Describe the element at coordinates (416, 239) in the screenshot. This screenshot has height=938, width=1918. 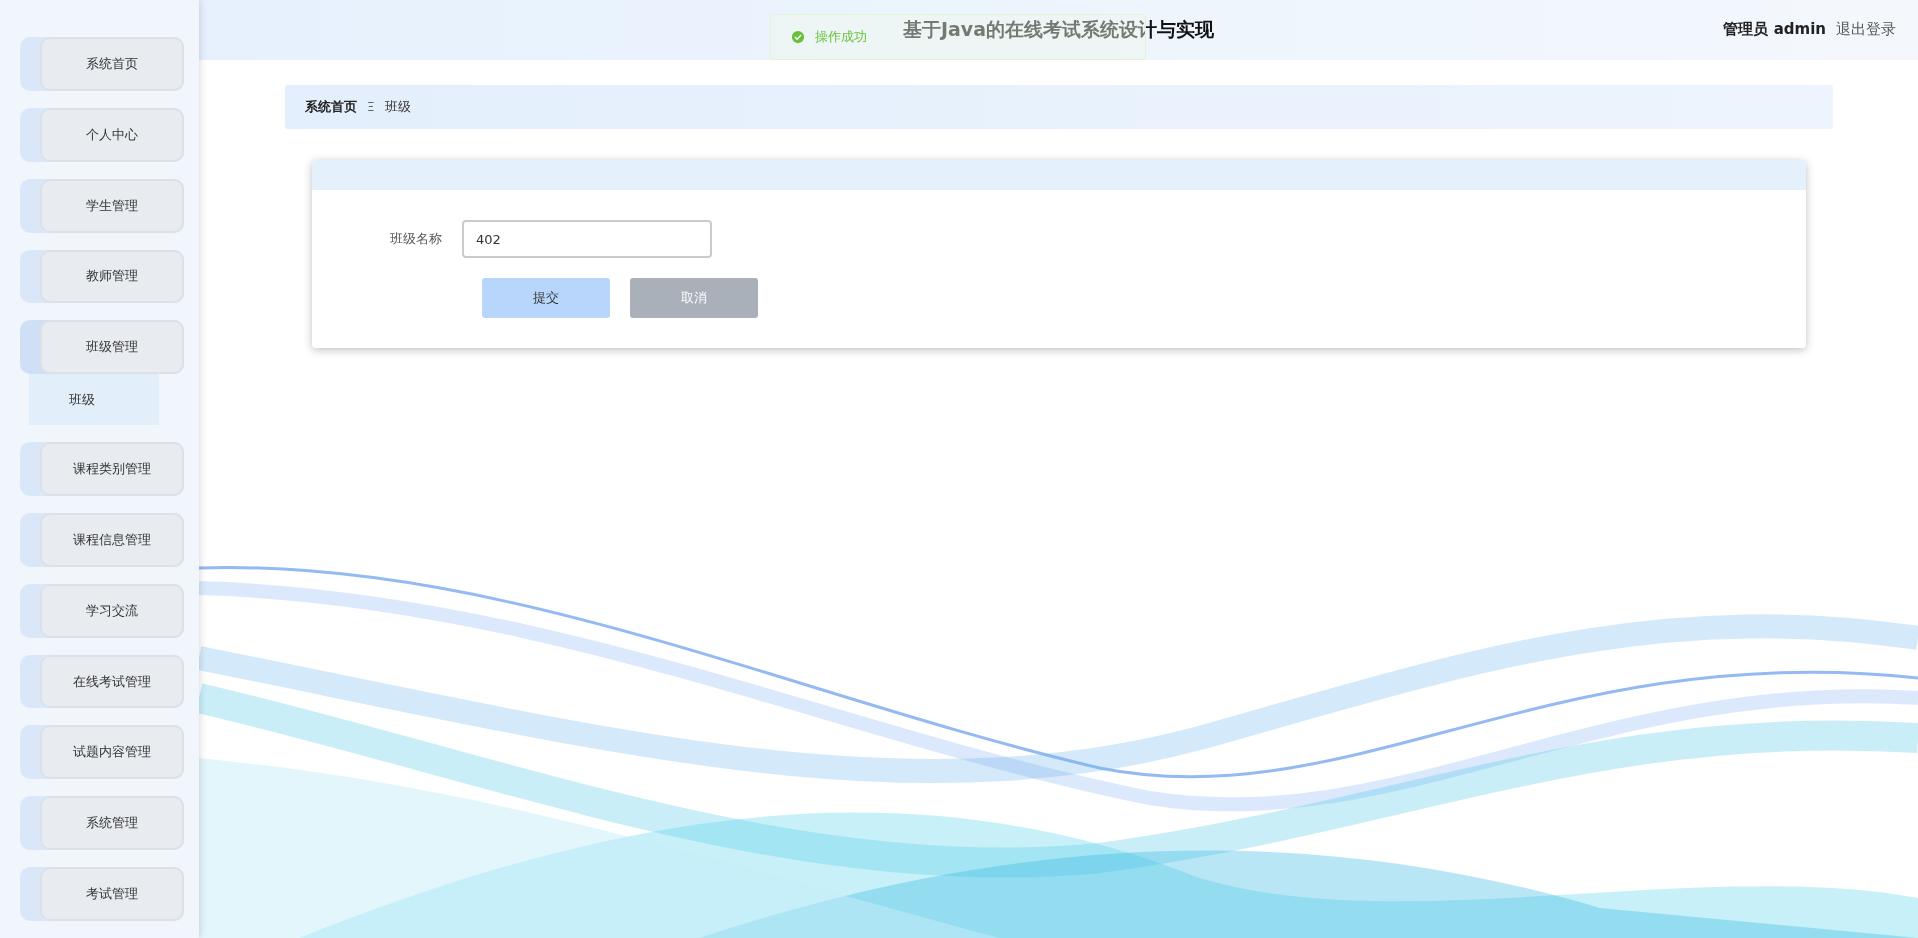
I see `field-label: 班级名称` at that location.